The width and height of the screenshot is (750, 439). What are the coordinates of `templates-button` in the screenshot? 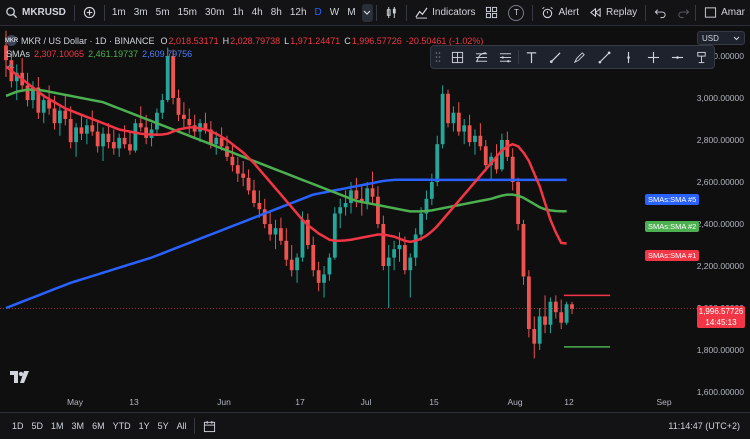 It's located at (491, 12).